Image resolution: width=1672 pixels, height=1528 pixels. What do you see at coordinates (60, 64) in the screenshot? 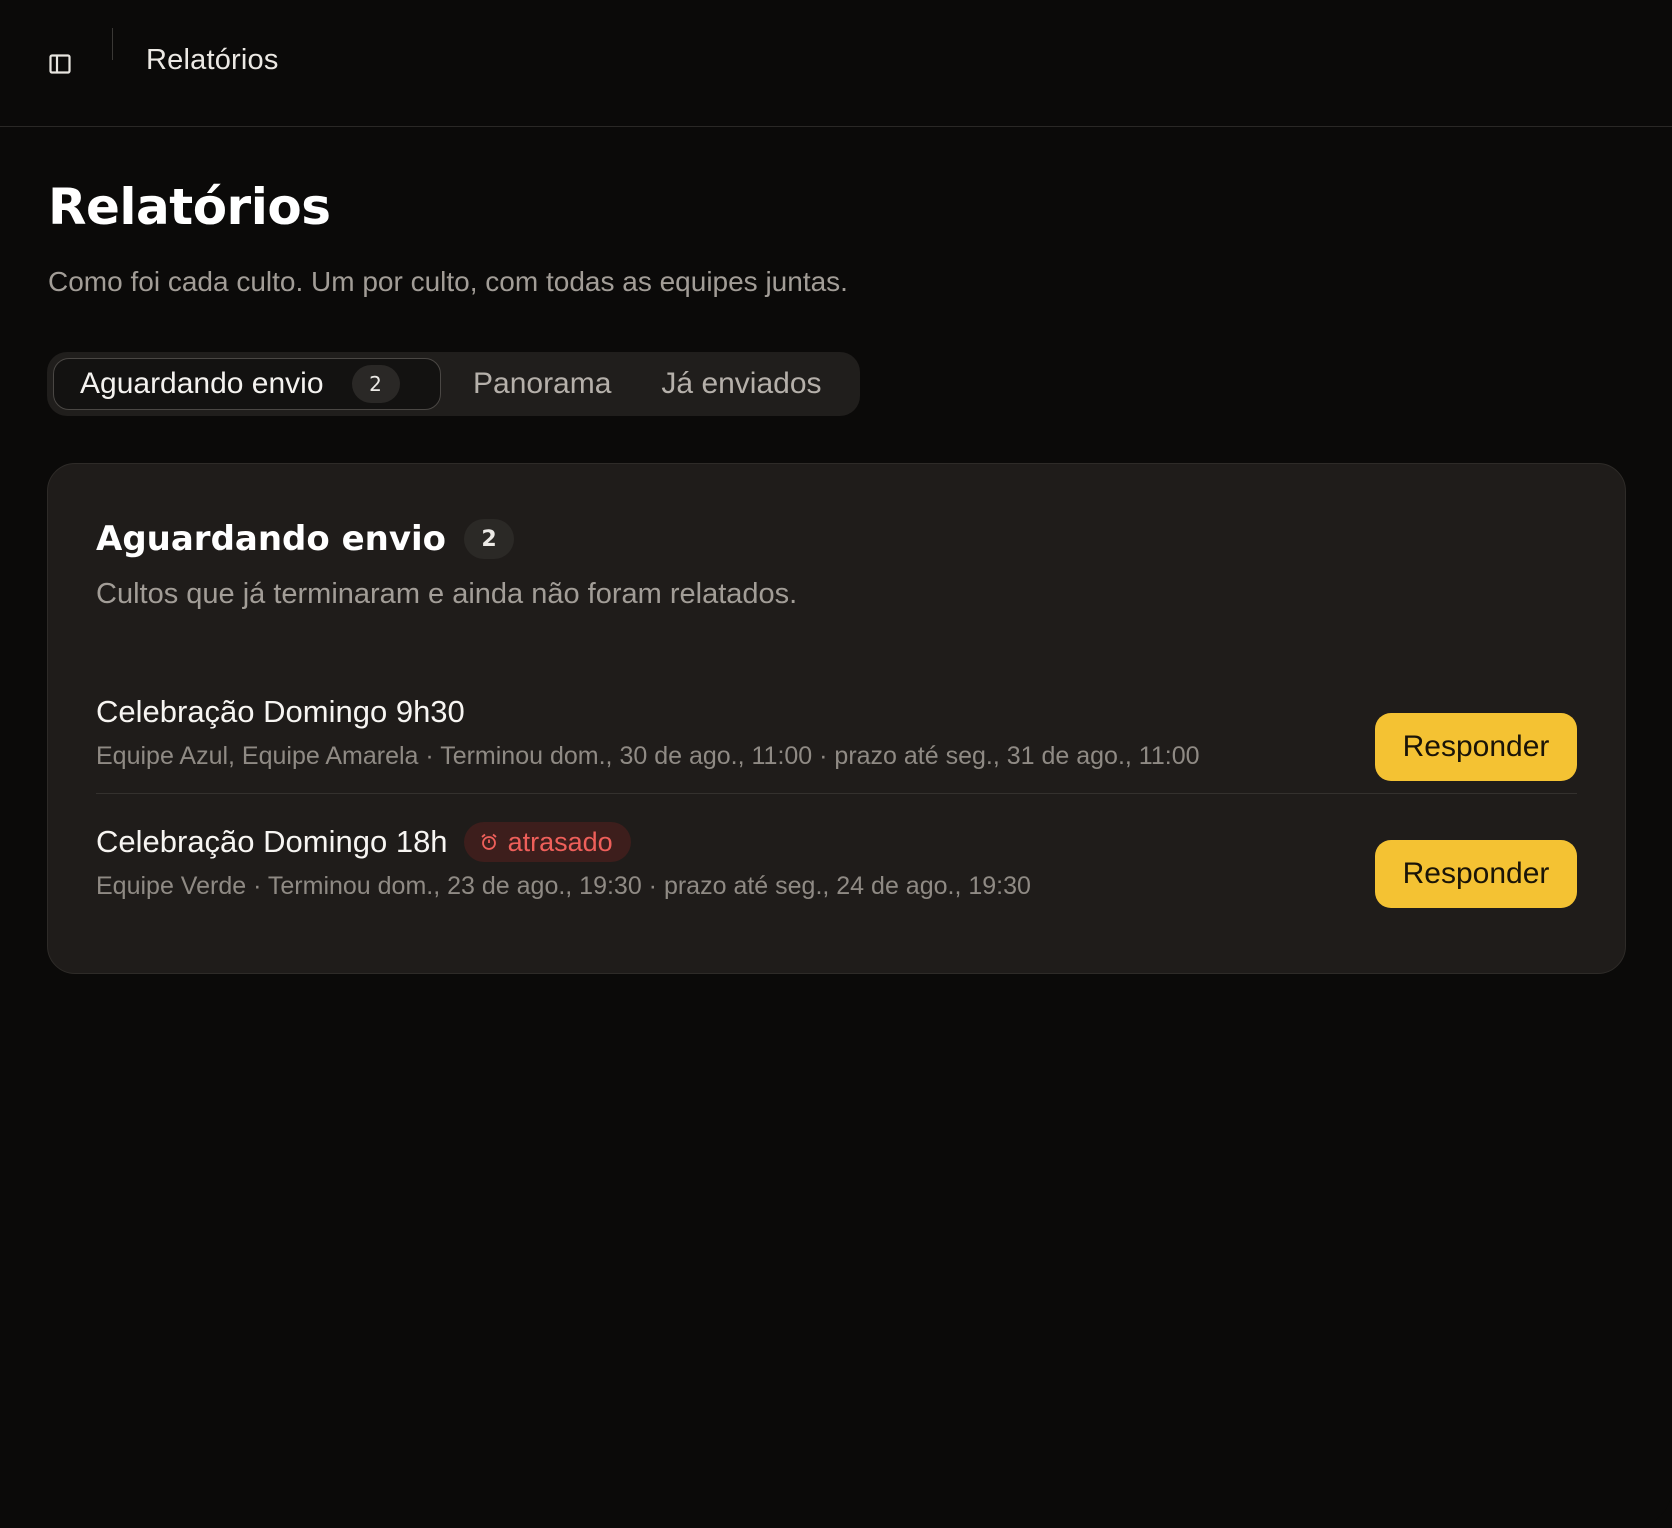
I see `sidebar-toggle-icon` at bounding box center [60, 64].